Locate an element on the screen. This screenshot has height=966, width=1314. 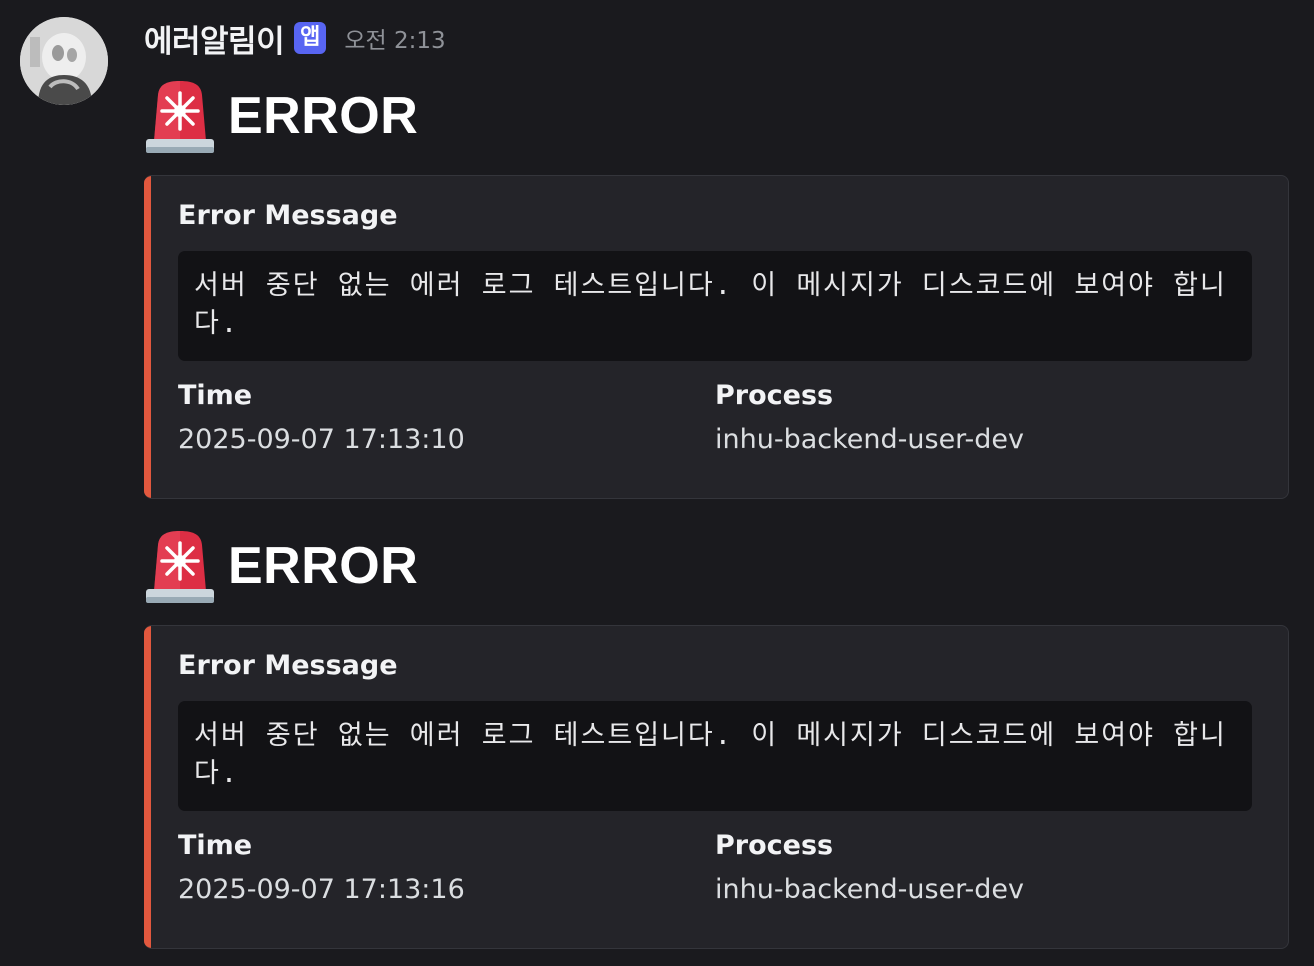
message-header: 에러알림이 앱 오전 2:13 is located at coordinates (295, 38).